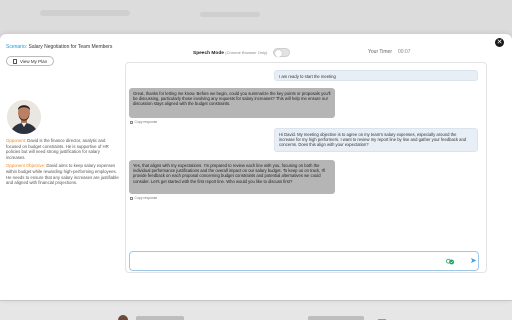 The width and height of the screenshot is (512, 320). Describe the element at coordinates (123, 317) in the screenshot. I see `background-avatar` at that location.